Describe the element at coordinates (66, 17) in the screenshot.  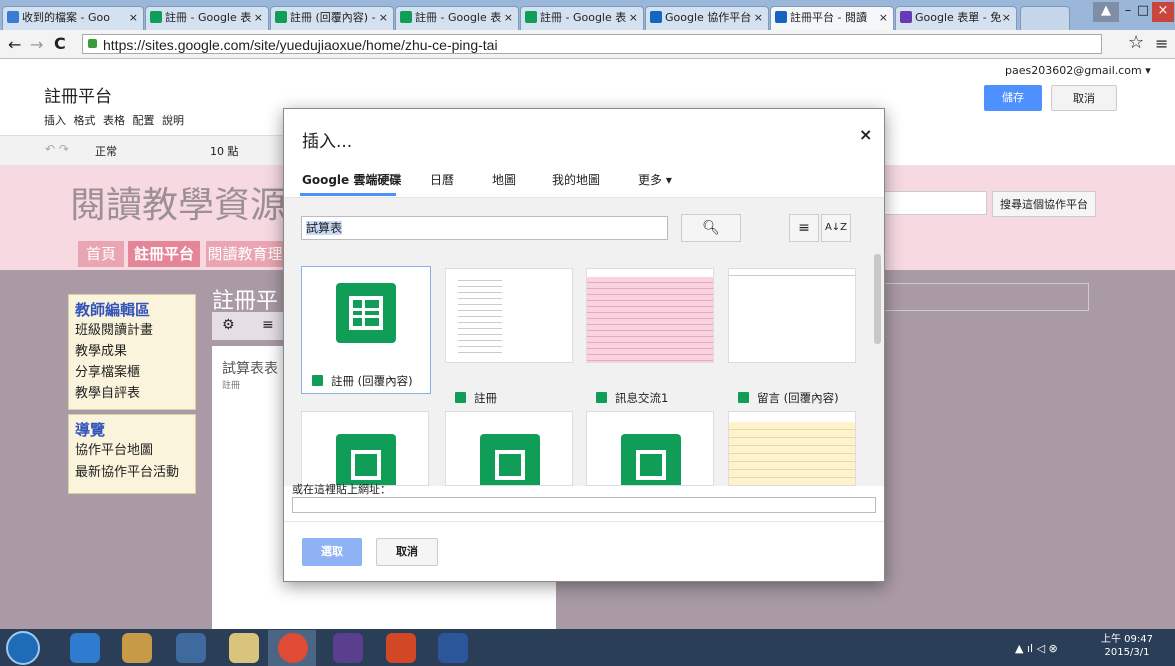
I see `tab-label: 收到的檔案 - Goo` at that location.